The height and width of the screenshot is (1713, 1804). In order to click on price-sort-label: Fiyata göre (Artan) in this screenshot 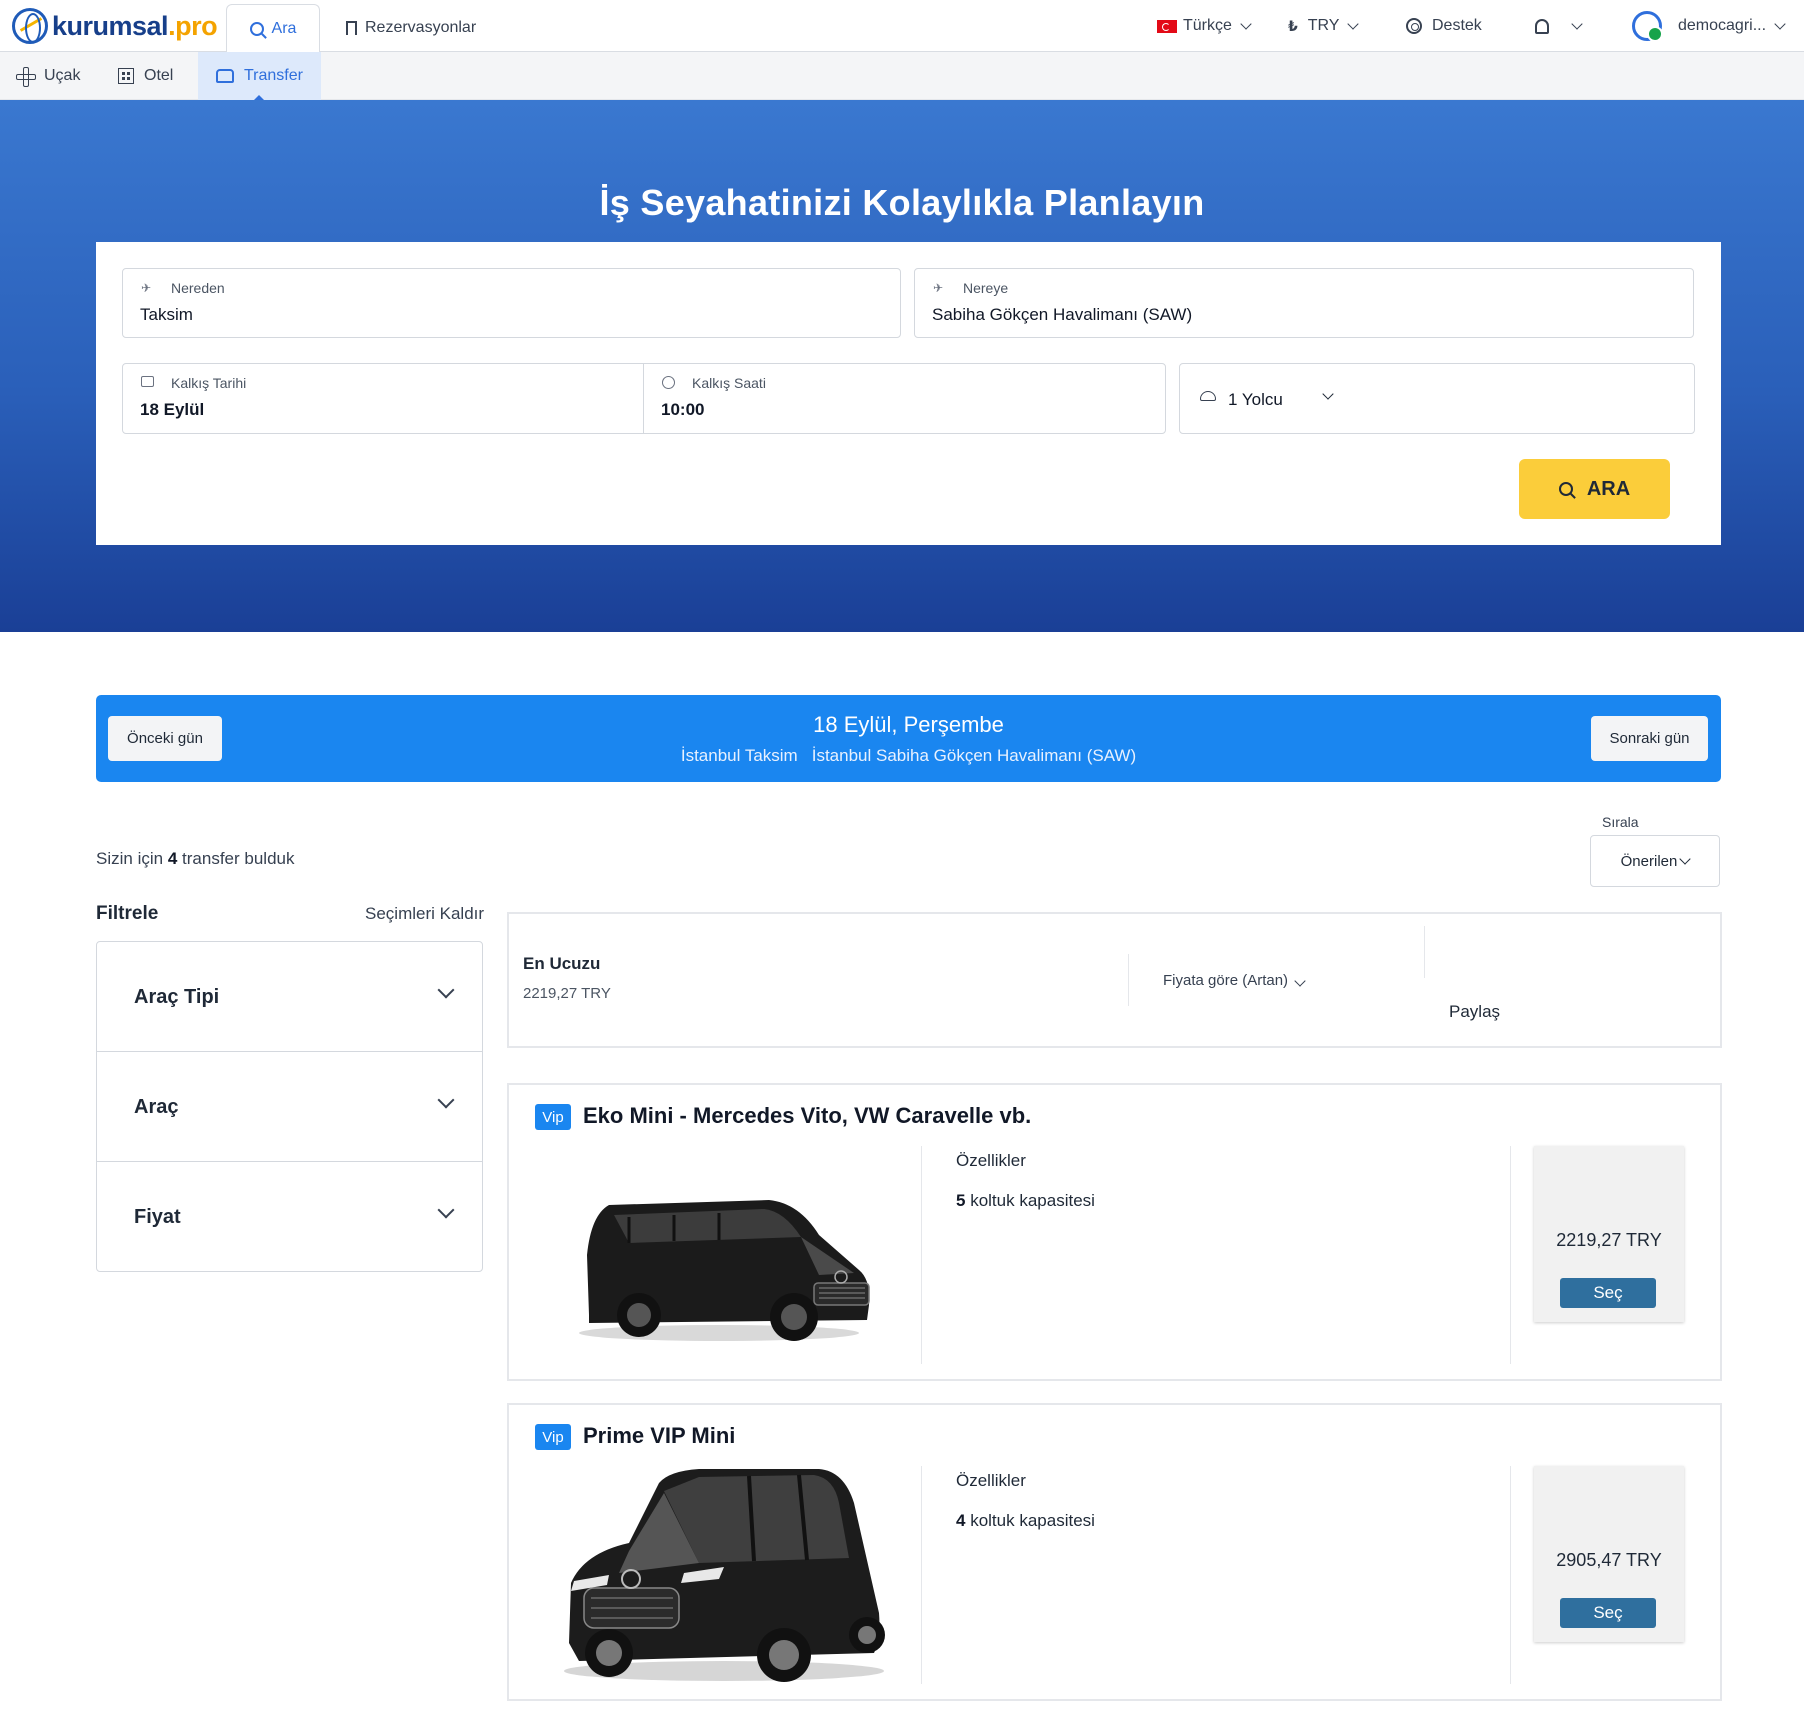, I will do `click(1226, 980)`.